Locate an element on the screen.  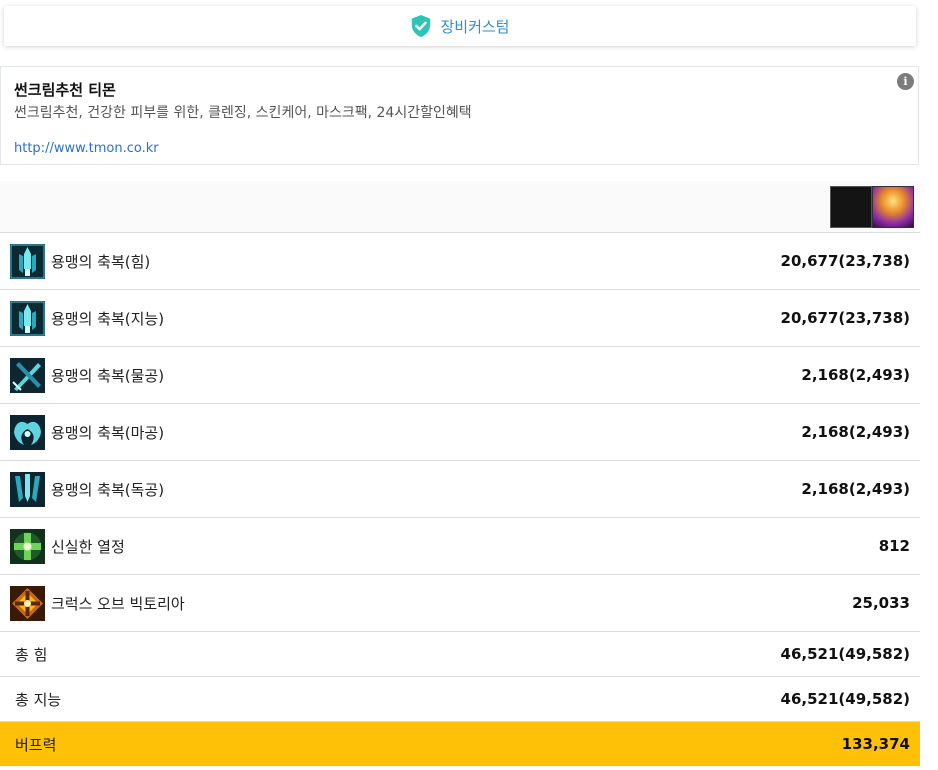
level-1-awakening-icon is located at coordinates (851, 207).